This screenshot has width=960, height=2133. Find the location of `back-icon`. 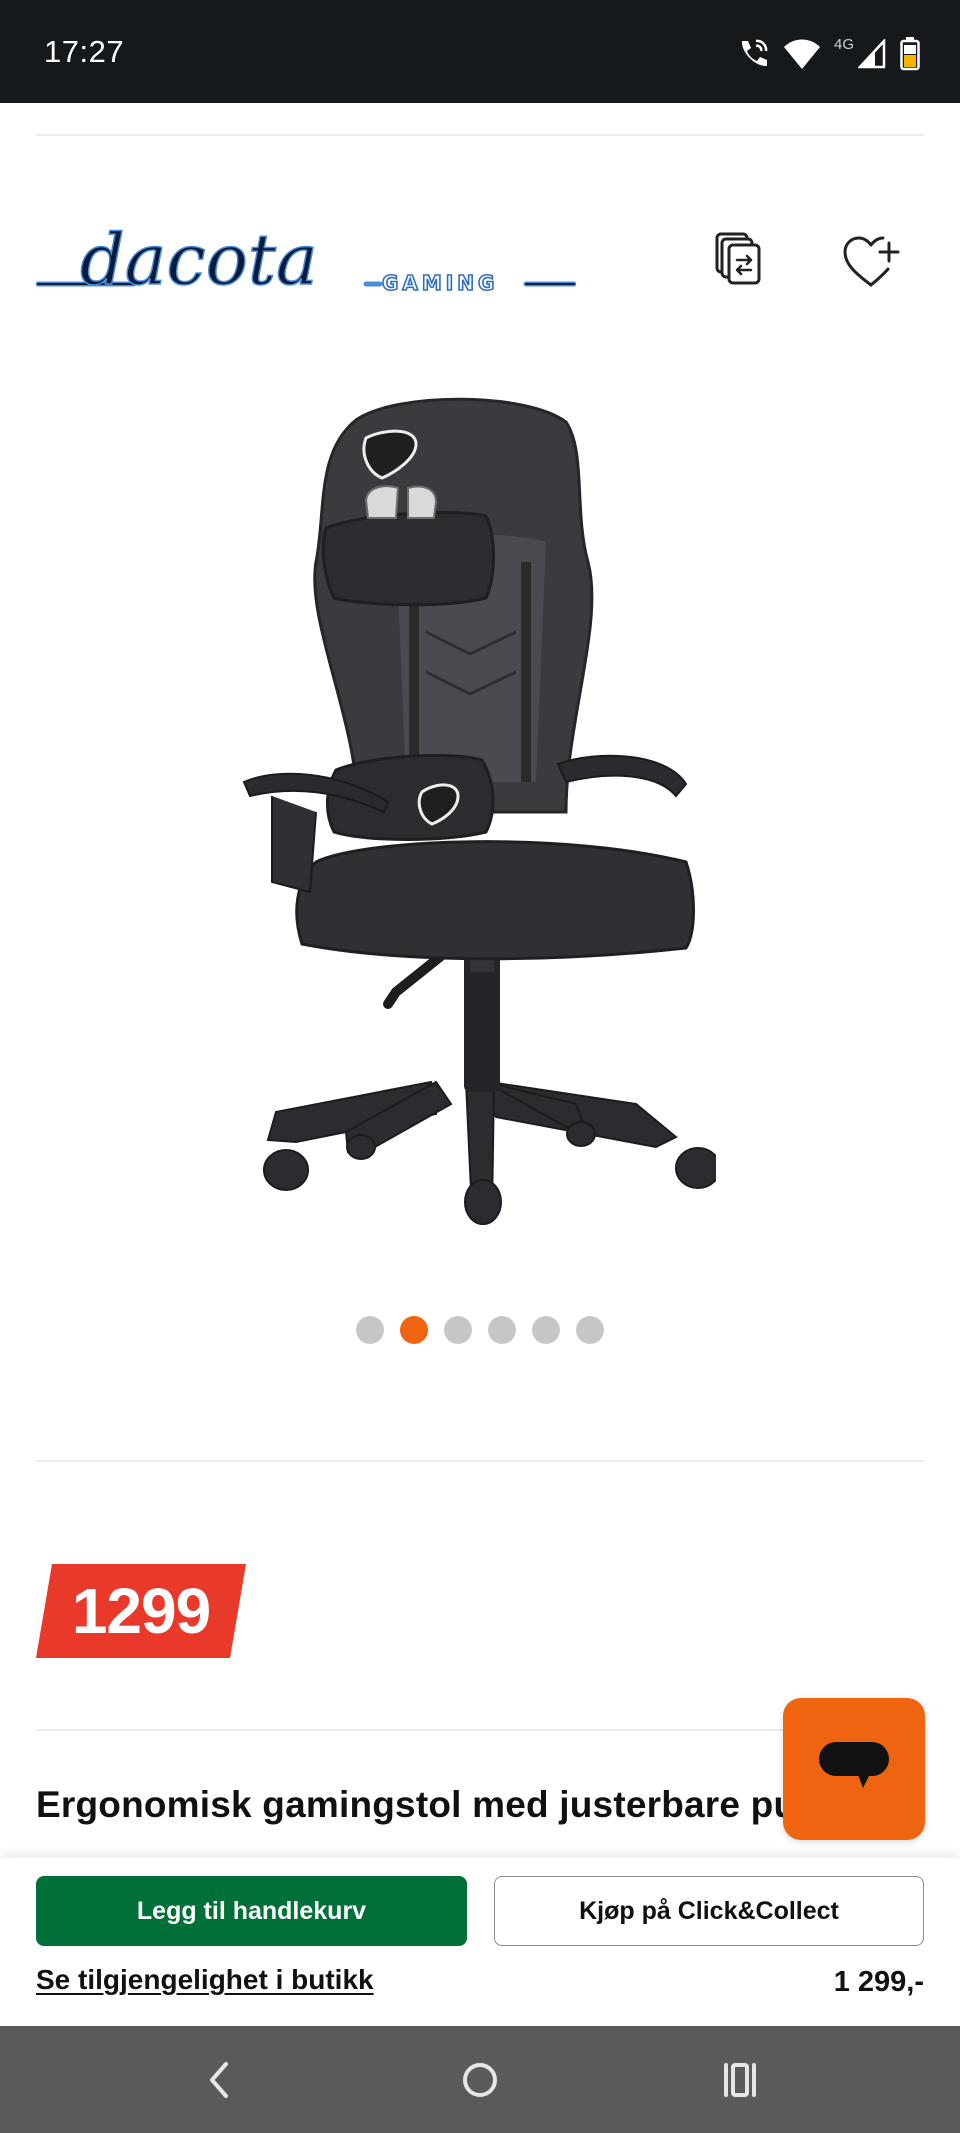

back-icon is located at coordinates (219, 2080).